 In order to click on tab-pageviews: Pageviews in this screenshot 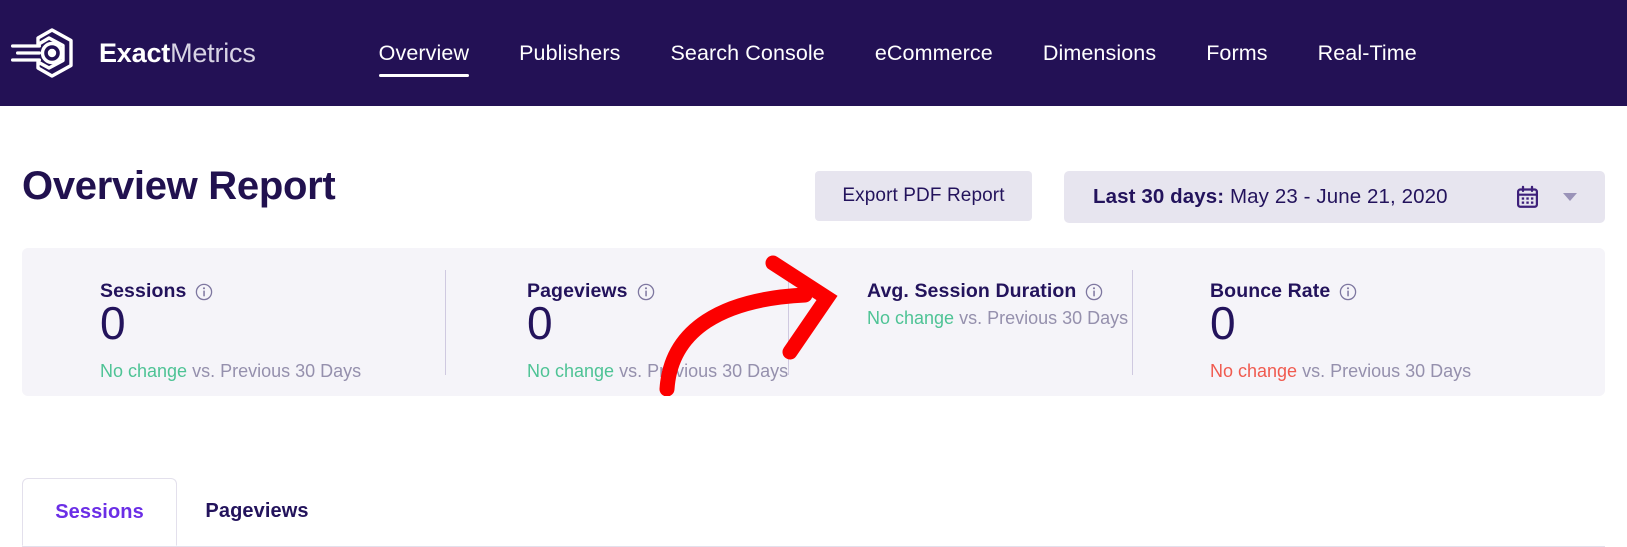, I will do `click(257, 512)`.